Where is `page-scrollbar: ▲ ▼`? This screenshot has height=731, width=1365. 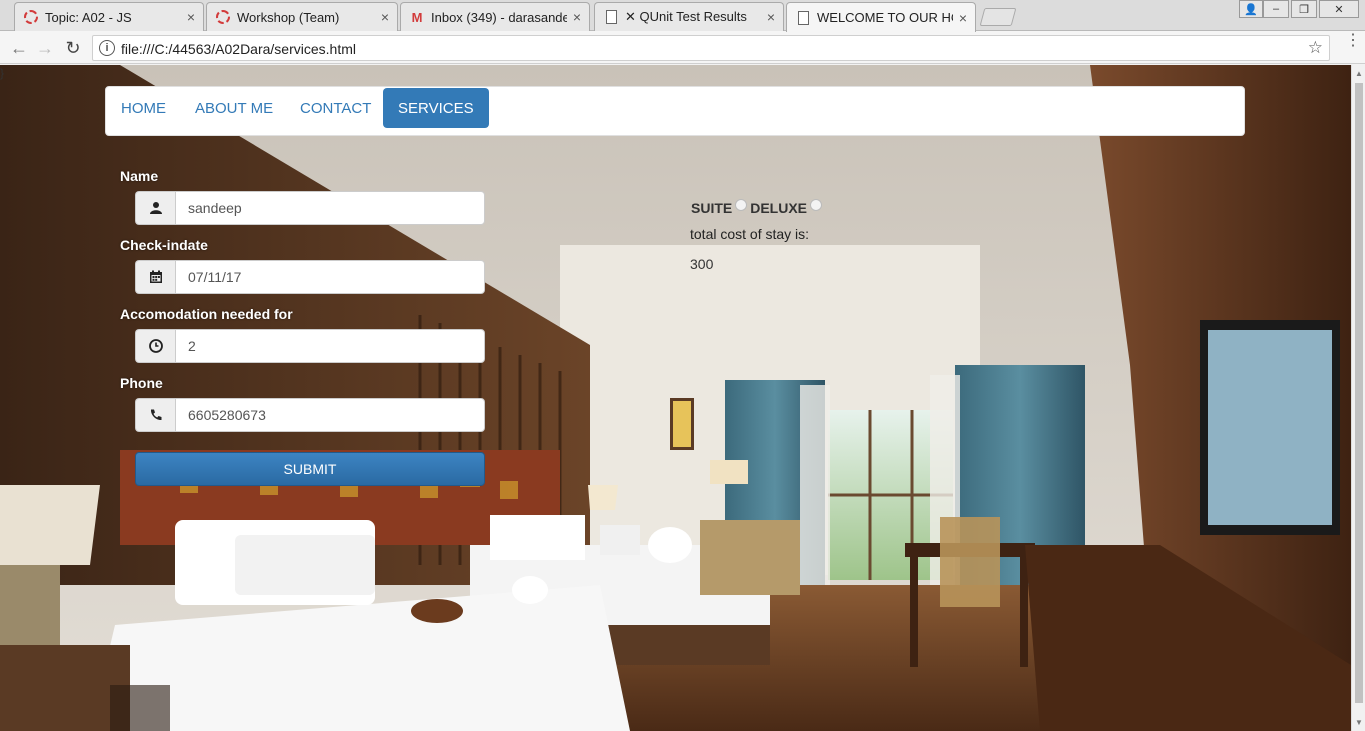
page-scrollbar: ▲ ▼ is located at coordinates (1358, 398).